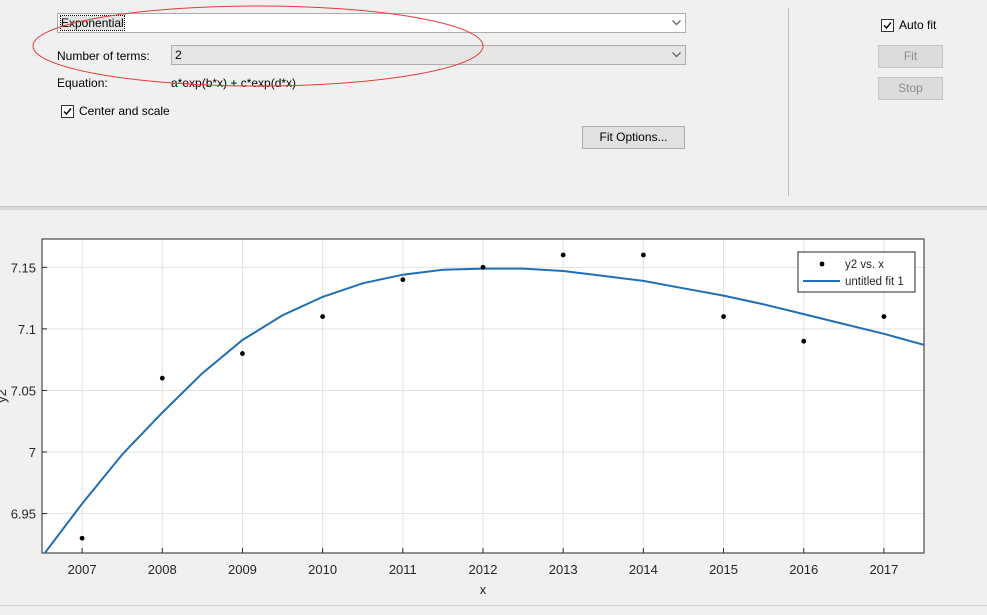 This screenshot has height=615, width=987. What do you see at coordinates (23, 390) in the screenshot?
I see `y-tick-label: 7.05` at bounding box center [23, 390].